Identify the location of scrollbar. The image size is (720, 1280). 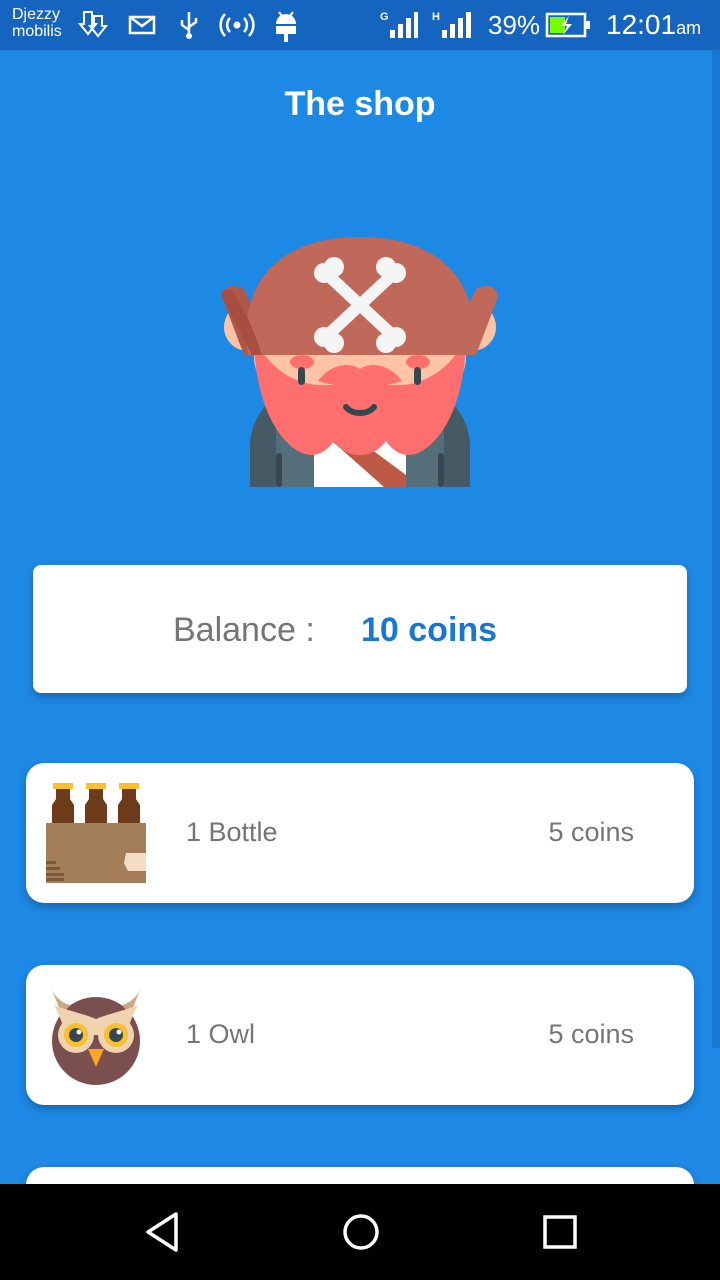
(716, 549).